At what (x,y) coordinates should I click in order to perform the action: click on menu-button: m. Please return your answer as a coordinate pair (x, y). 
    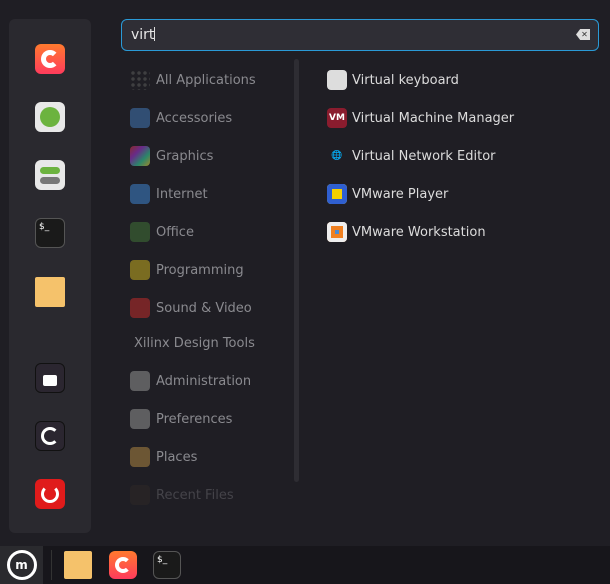
    Looking at the image, I should click on (21, 565).